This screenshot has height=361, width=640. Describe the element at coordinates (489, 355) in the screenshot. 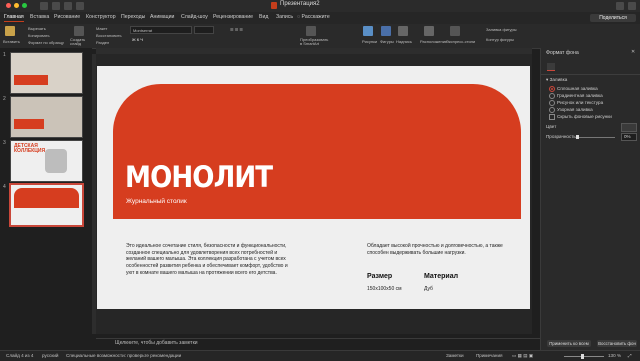

I see `comments-toggle: Примечания` at that location.